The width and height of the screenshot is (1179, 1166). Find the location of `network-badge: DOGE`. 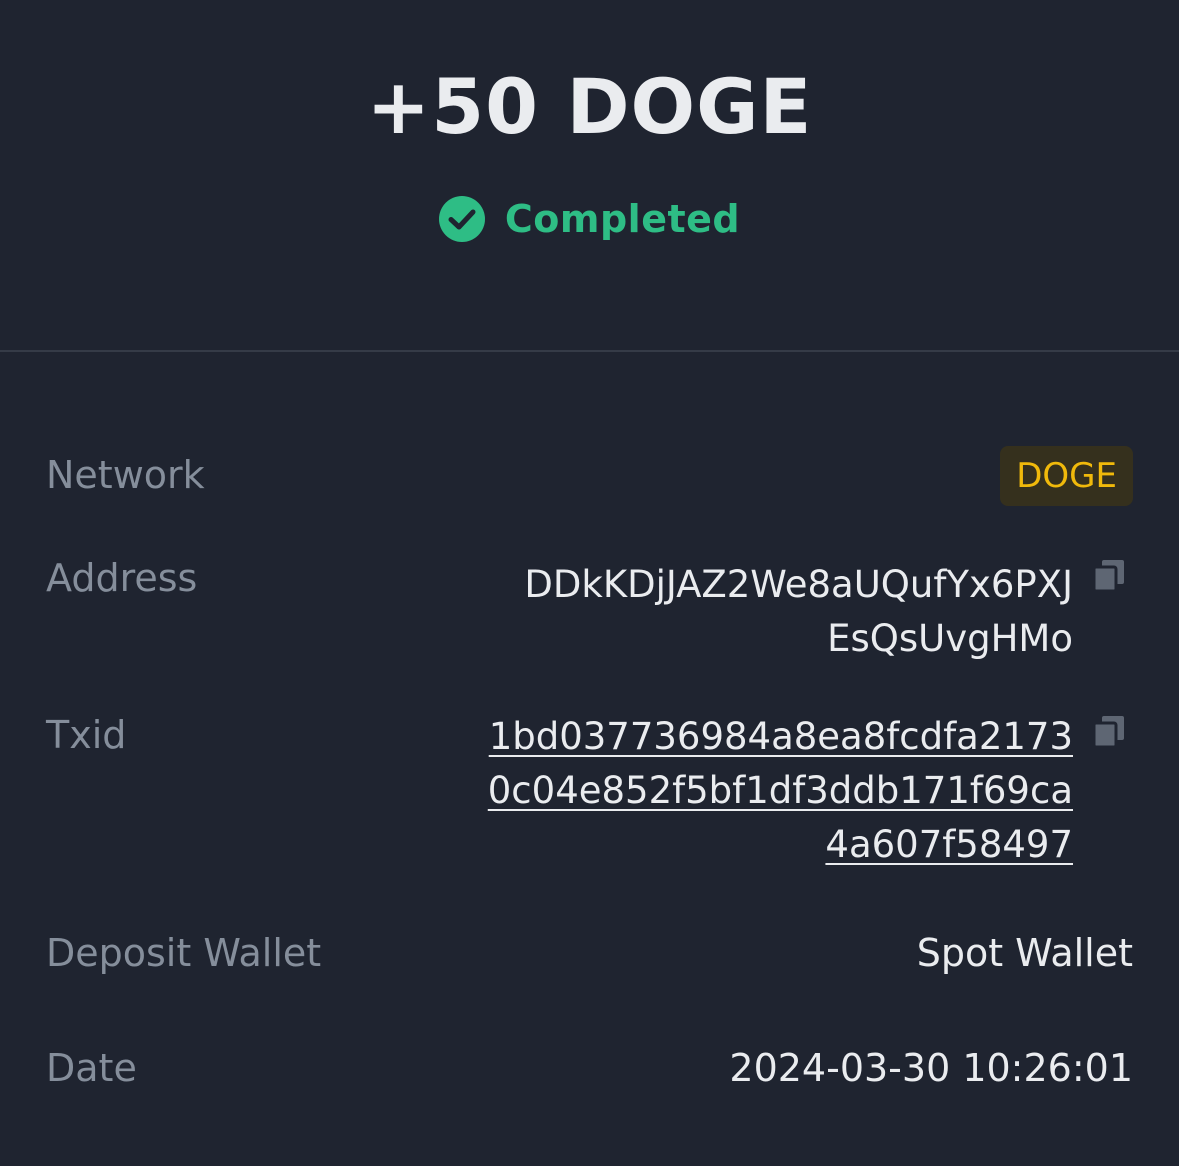

network-badge: DOGE is located at coordinates (1066, 476).